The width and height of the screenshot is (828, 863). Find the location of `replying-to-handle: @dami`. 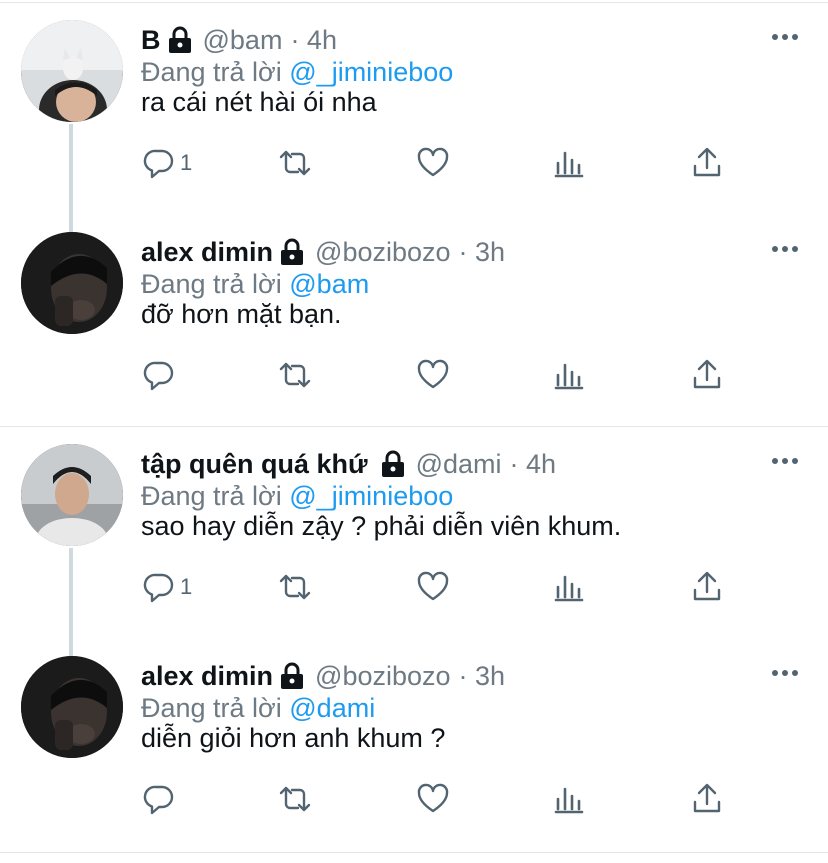

replying-to-handle: @dami is located at coordinates (332, 708).